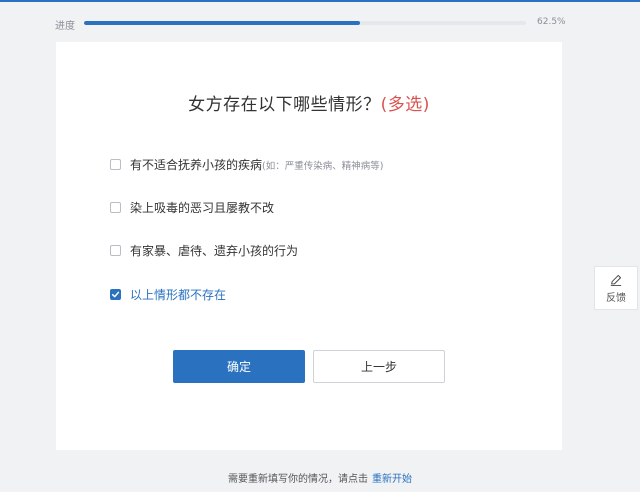 The height and width of the screenshot is (492, 640). What do you see at coordinates (616, 288) in the screenshot?
I see `feedback-button: 反馈` at bounding box center [616, 288].